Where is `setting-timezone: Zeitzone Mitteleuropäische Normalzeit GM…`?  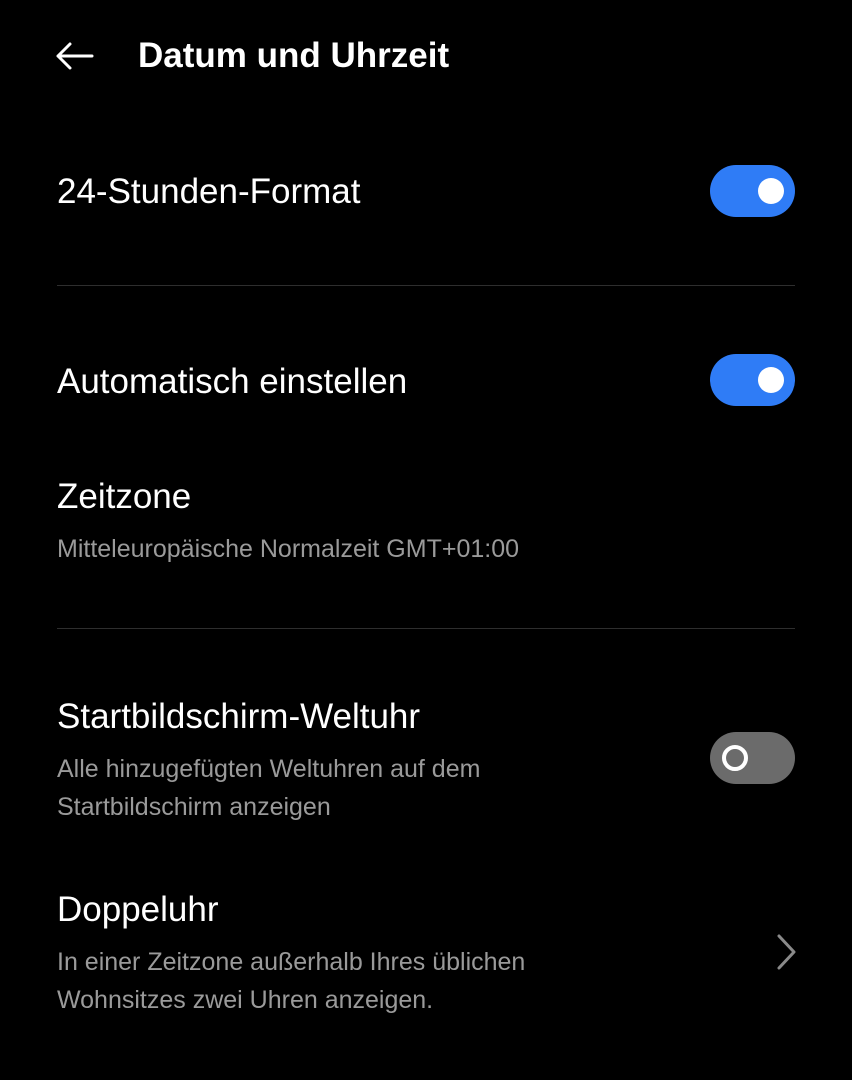
setting-timezone: Zeitzone Mitteleuropäische Normalzeit GM… is located at coordinates (426, 530).